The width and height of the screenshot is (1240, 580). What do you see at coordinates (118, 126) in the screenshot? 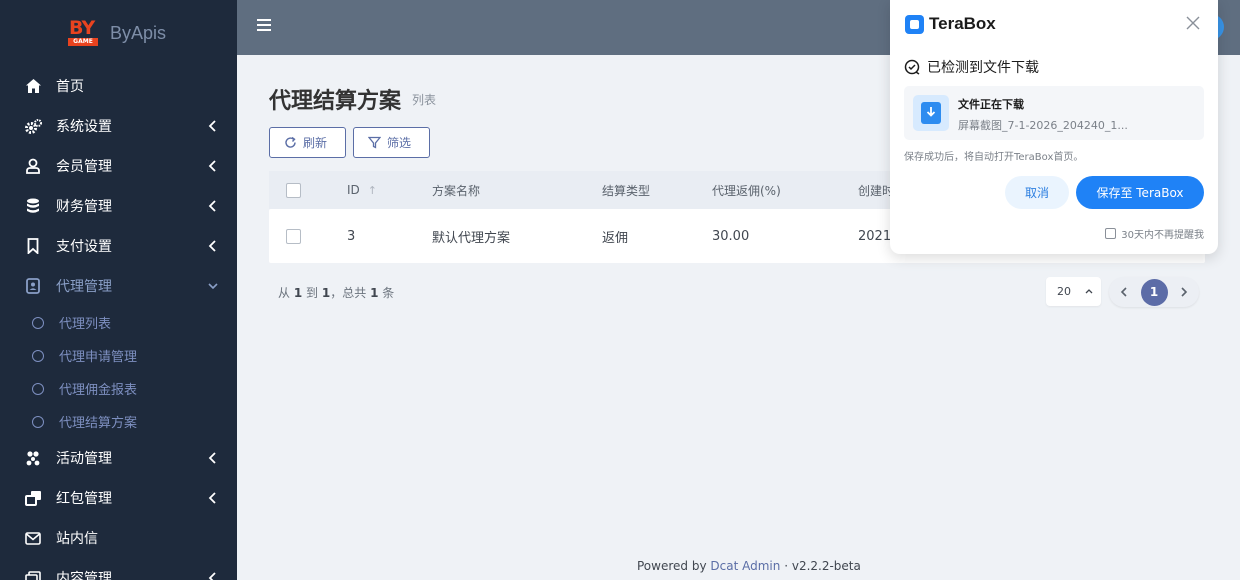
I see `sidebar-item-system-settings: 系统设置` at bounding box center [118, 126].